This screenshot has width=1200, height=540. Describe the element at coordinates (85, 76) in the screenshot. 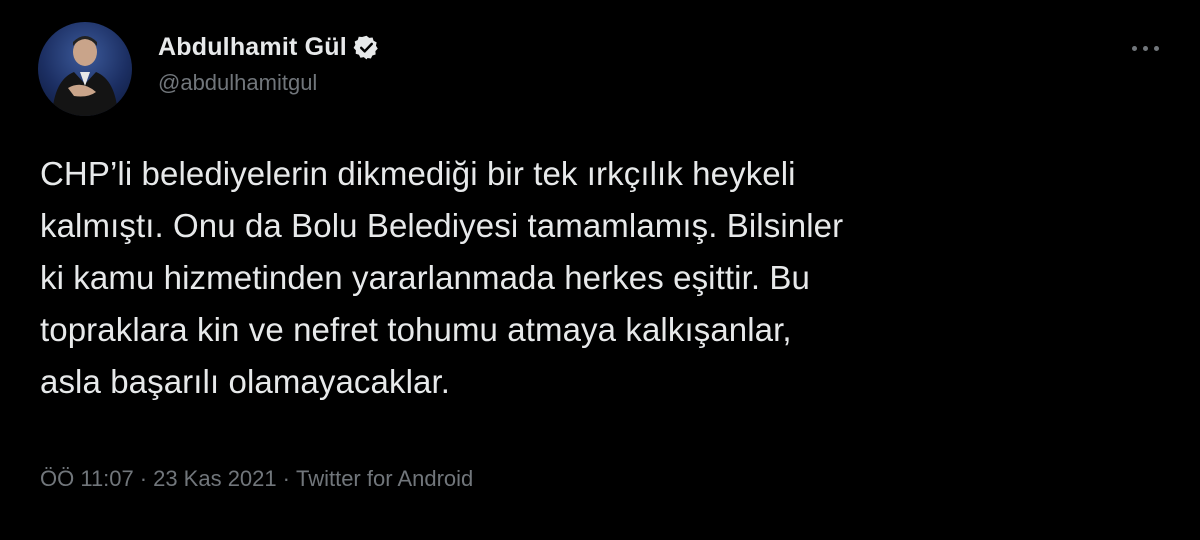

I see `avatar-image` at that location.